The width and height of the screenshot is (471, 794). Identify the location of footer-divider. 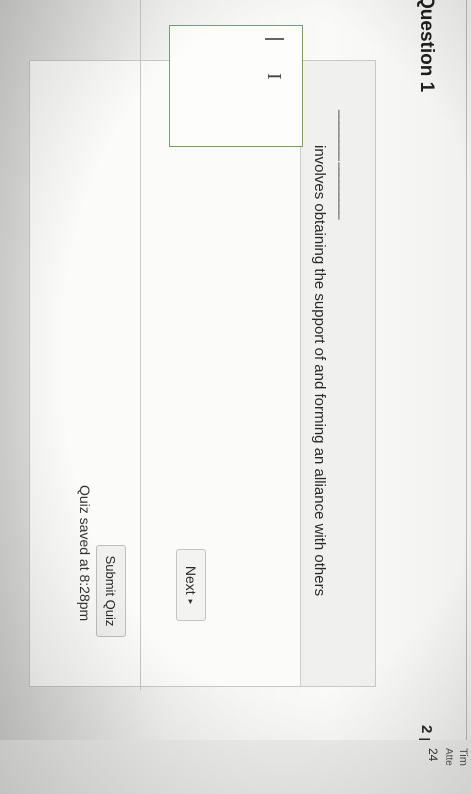
(140, 345).